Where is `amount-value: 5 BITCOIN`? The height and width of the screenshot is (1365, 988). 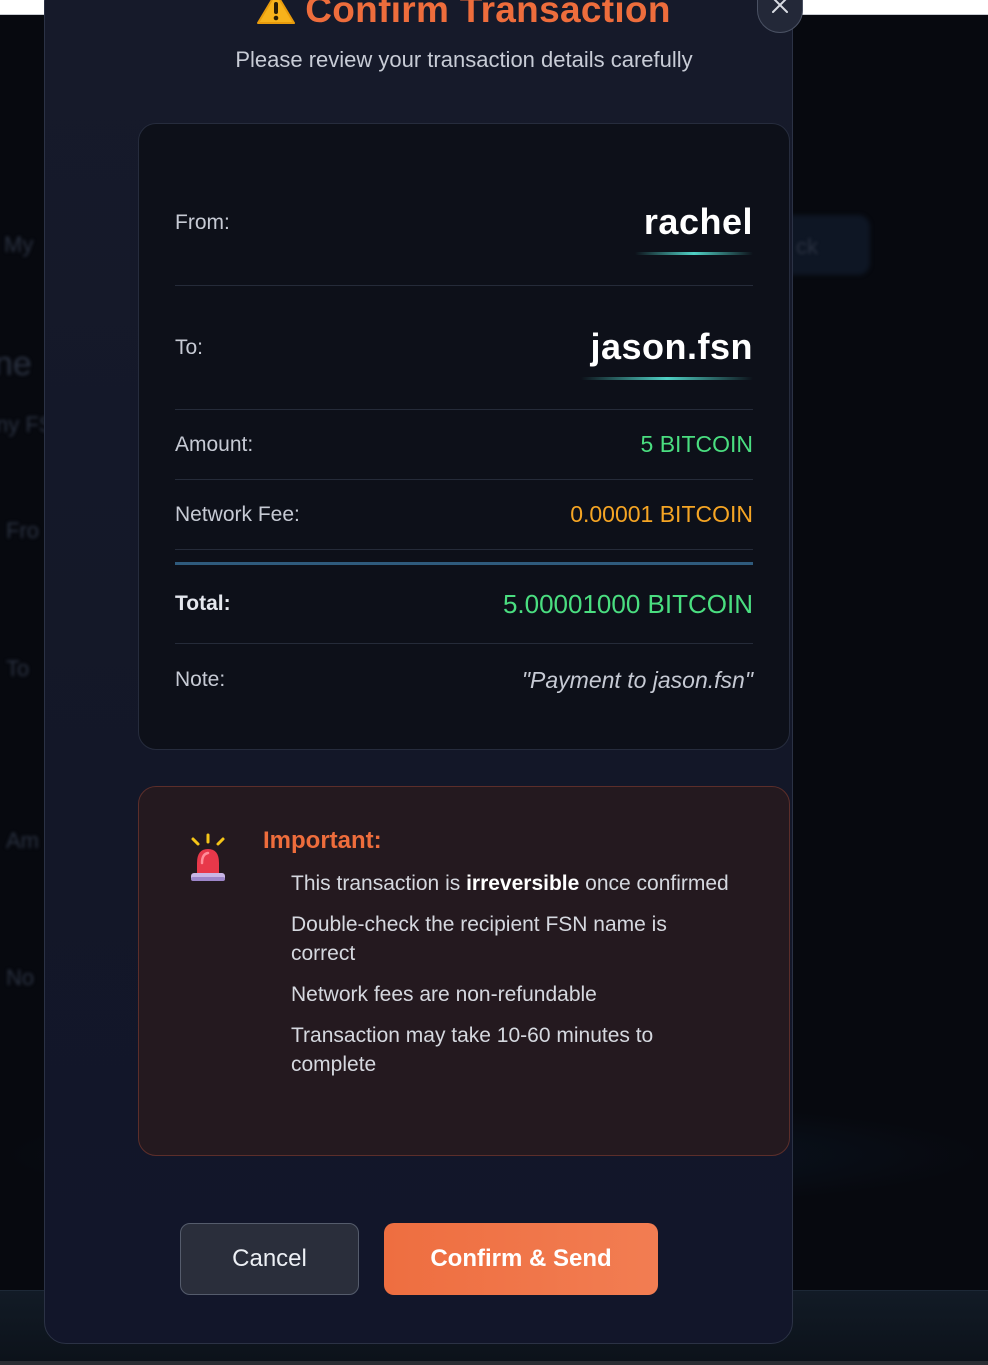 amount-value: 5 BITCOIN is located at coordinates (696, 444).